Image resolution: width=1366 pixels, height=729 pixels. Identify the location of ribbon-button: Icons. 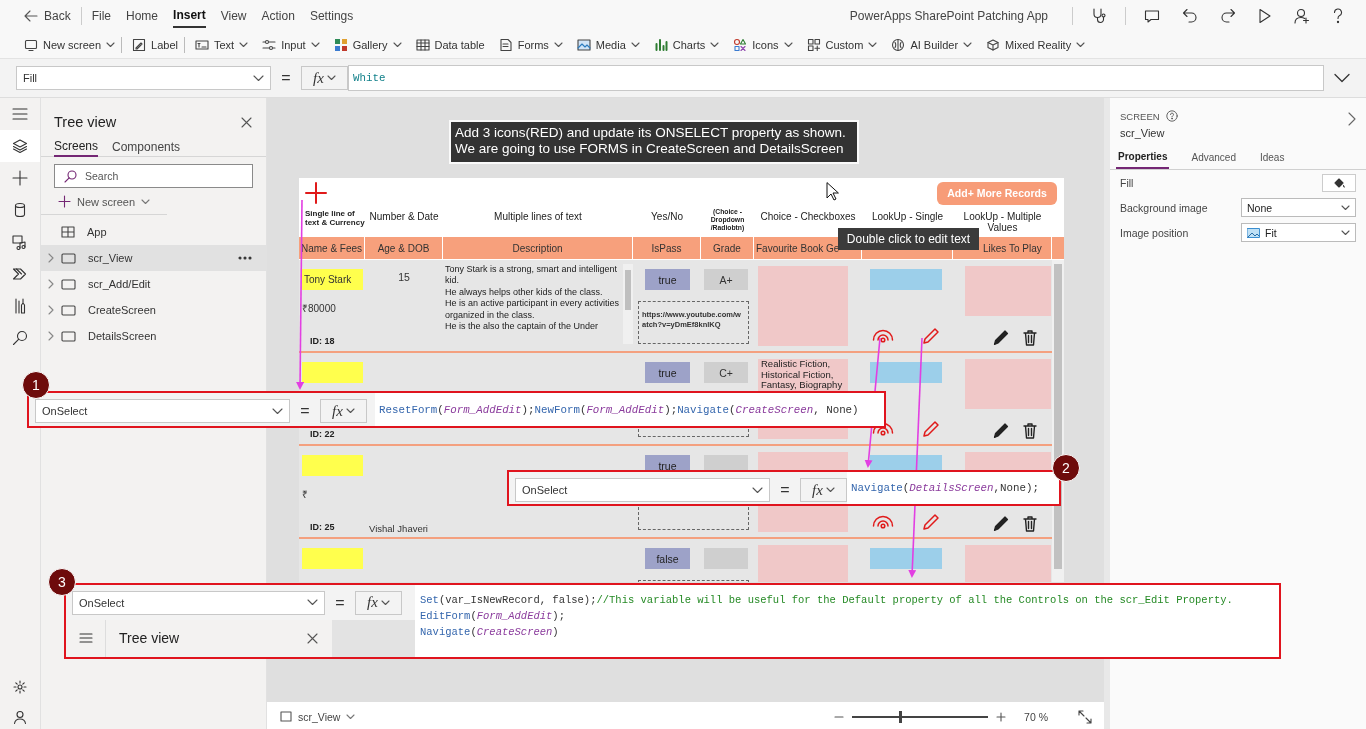
(763, 45).